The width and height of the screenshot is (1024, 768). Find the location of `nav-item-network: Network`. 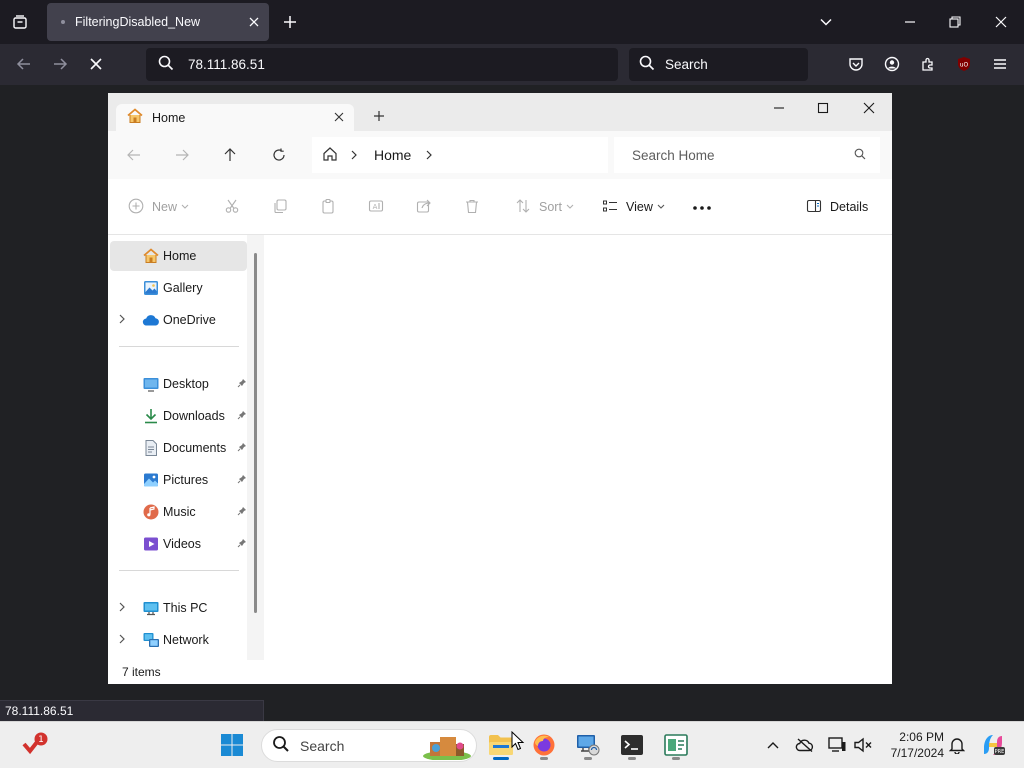

nav-item-network: Network is located at coordinates (178, 640).